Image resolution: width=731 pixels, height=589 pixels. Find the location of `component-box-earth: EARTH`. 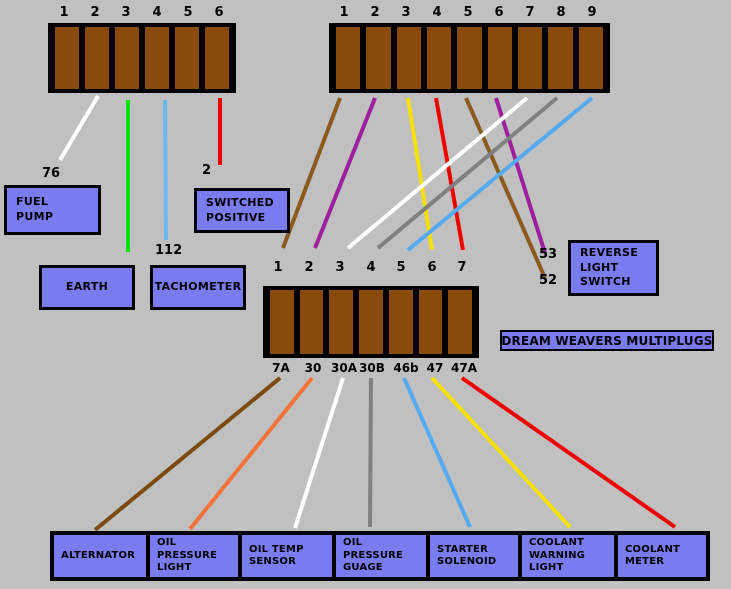

component-box-earth: EARTH is located at coordinates (87, 287).